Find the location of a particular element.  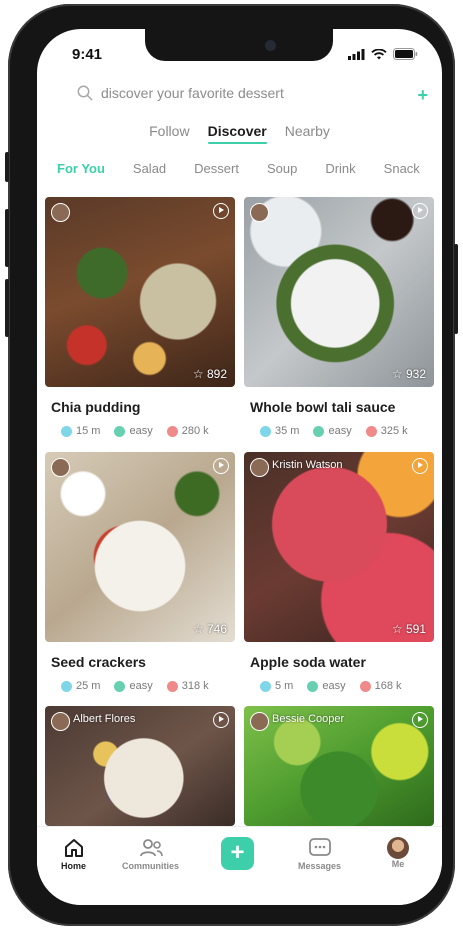

recipe-card: Bessie Cooper is located at coordinates (339, 766).